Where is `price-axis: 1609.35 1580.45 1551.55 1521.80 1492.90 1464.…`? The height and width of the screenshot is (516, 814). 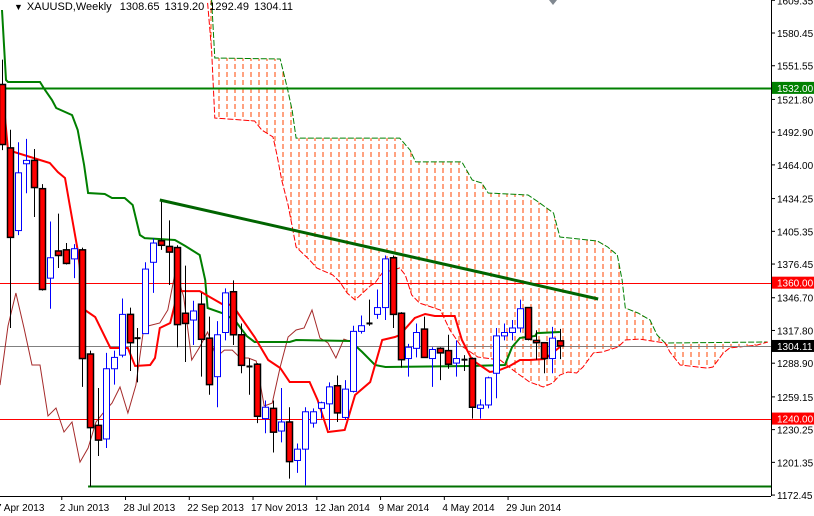 price-axis: 1609.35 1580.45 1551.55 1521.80 1492.90 1464.… is located at coordinates (792, 251).